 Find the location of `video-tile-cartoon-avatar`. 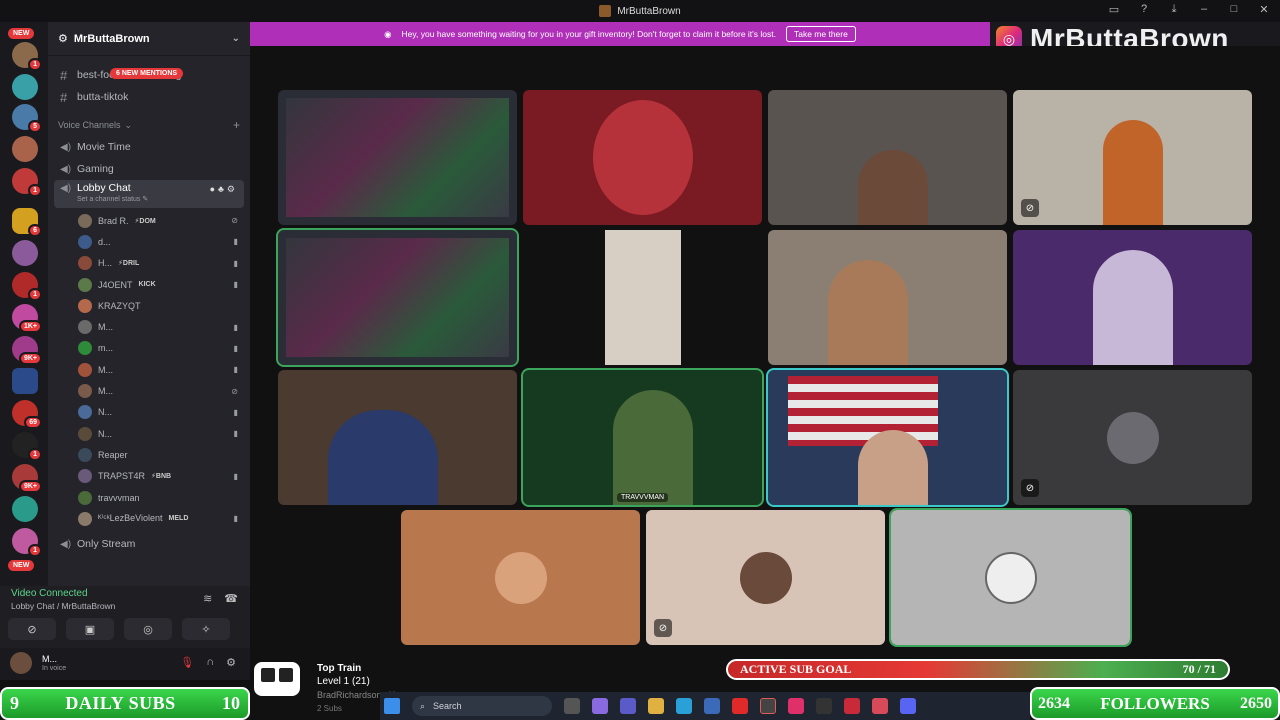

video-tile-cartoon-avatar is located at coordinates (642, 157).